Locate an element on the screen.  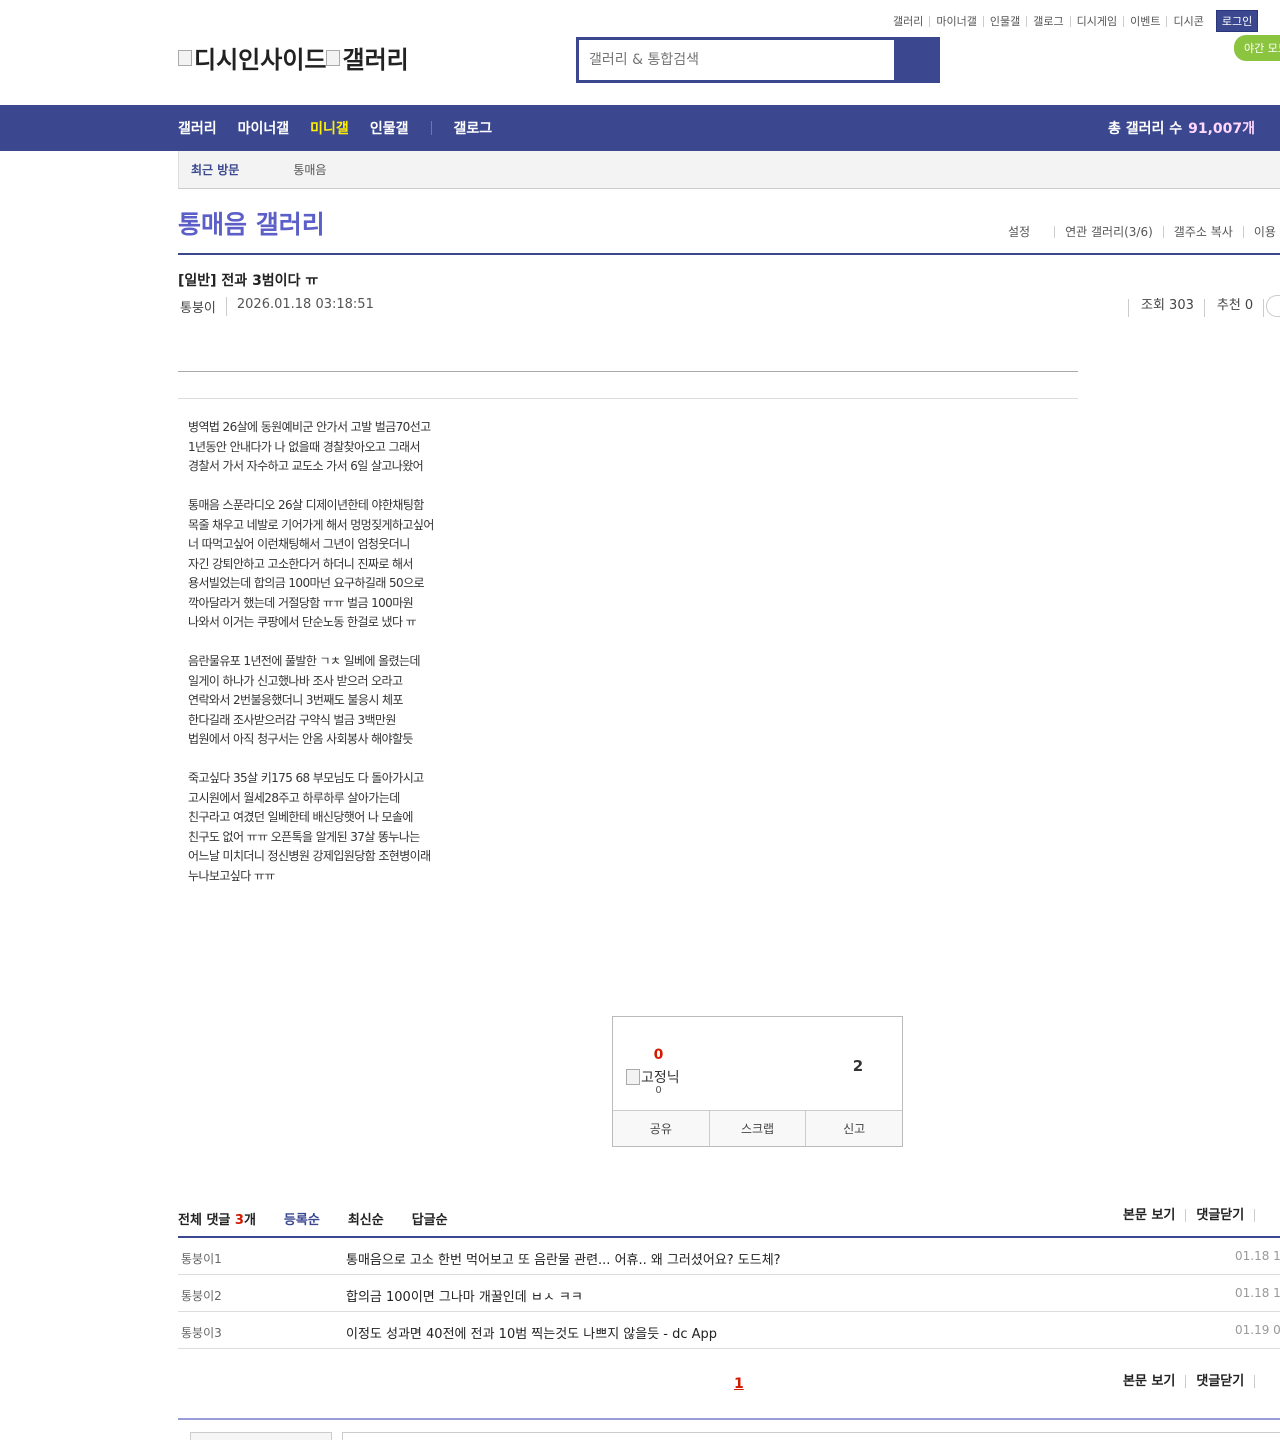
comment-time: 01.18 13 is located at coordinates (1257, 1256).